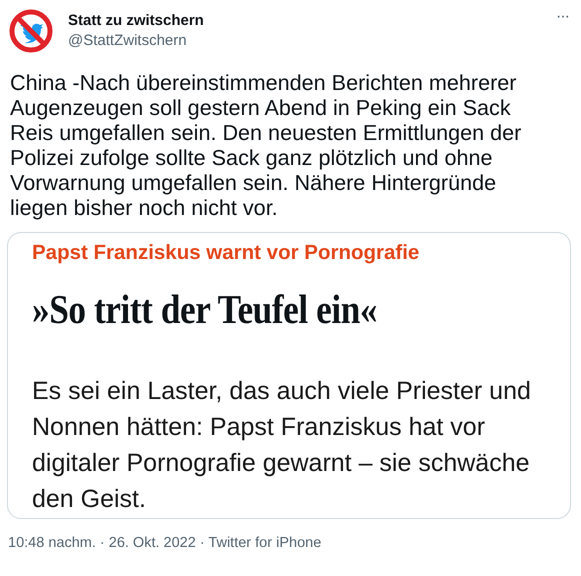  Describe the element at coordinates (303, 40) in the screenshot. I see `author-handle: @StattZwitschern` at that location.